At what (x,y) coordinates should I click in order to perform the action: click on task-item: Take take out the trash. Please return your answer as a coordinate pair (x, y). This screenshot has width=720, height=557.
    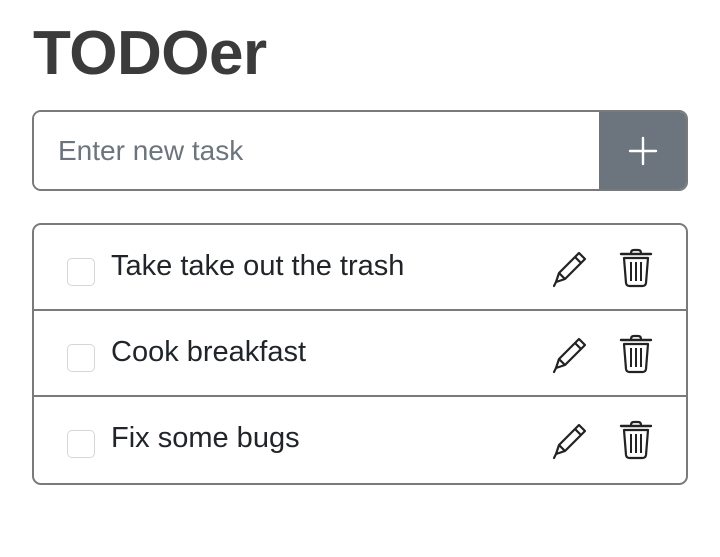
    Looking at the image, I should click on (360, 268).